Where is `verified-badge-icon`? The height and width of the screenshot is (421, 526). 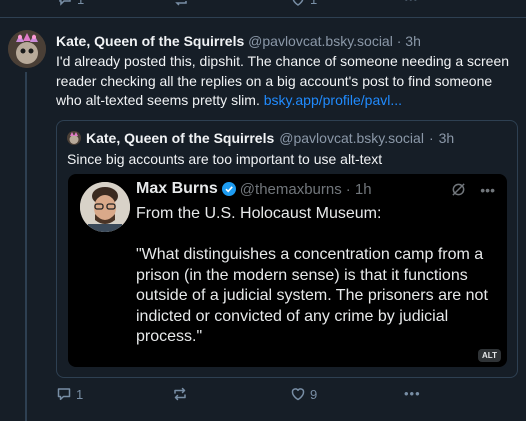
verified-badge-icon is located at coordinates (228, 189).